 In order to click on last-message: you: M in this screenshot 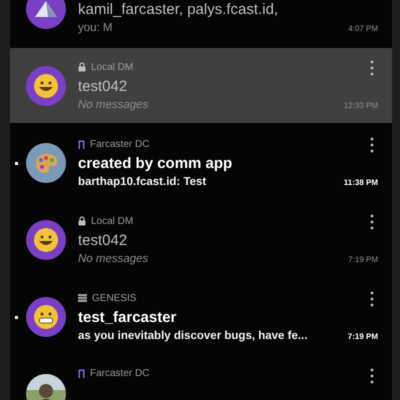, I will do `click(95, 28)`.